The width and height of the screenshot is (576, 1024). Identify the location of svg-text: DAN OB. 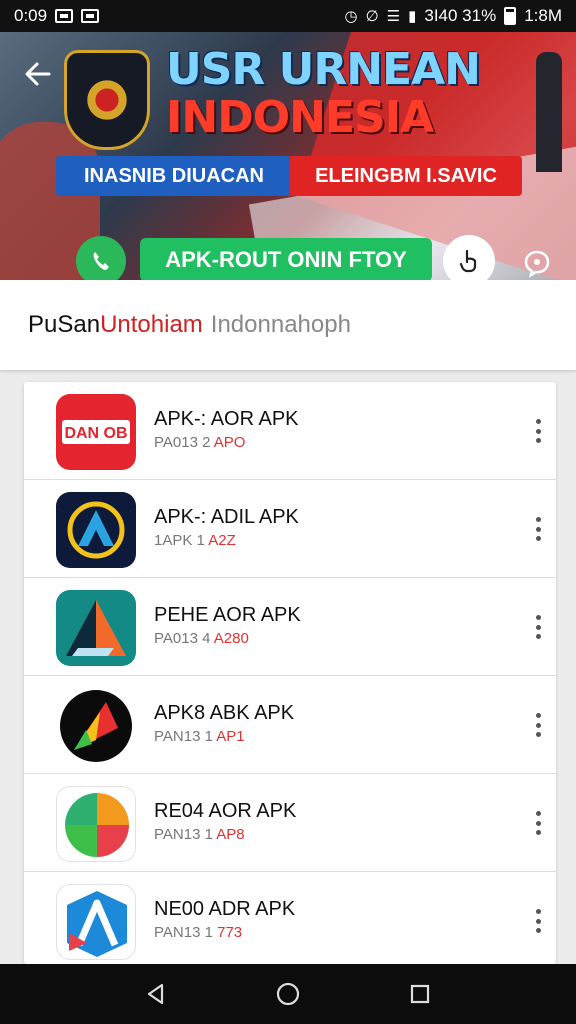
(95, 433).